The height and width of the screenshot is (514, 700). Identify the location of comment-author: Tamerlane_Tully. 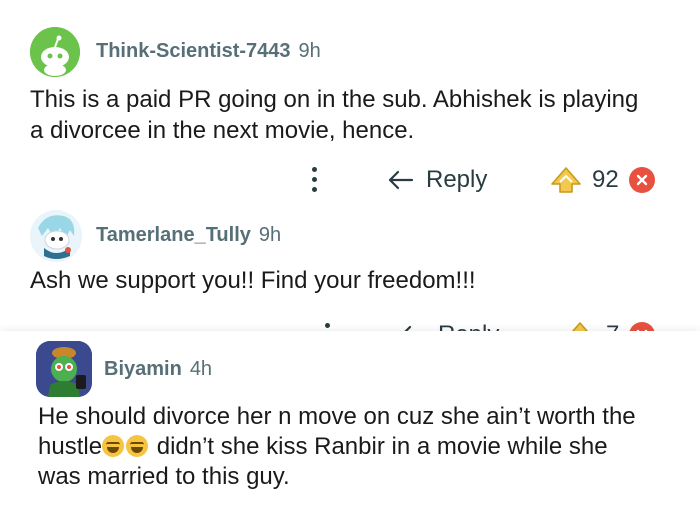
(173, 235).